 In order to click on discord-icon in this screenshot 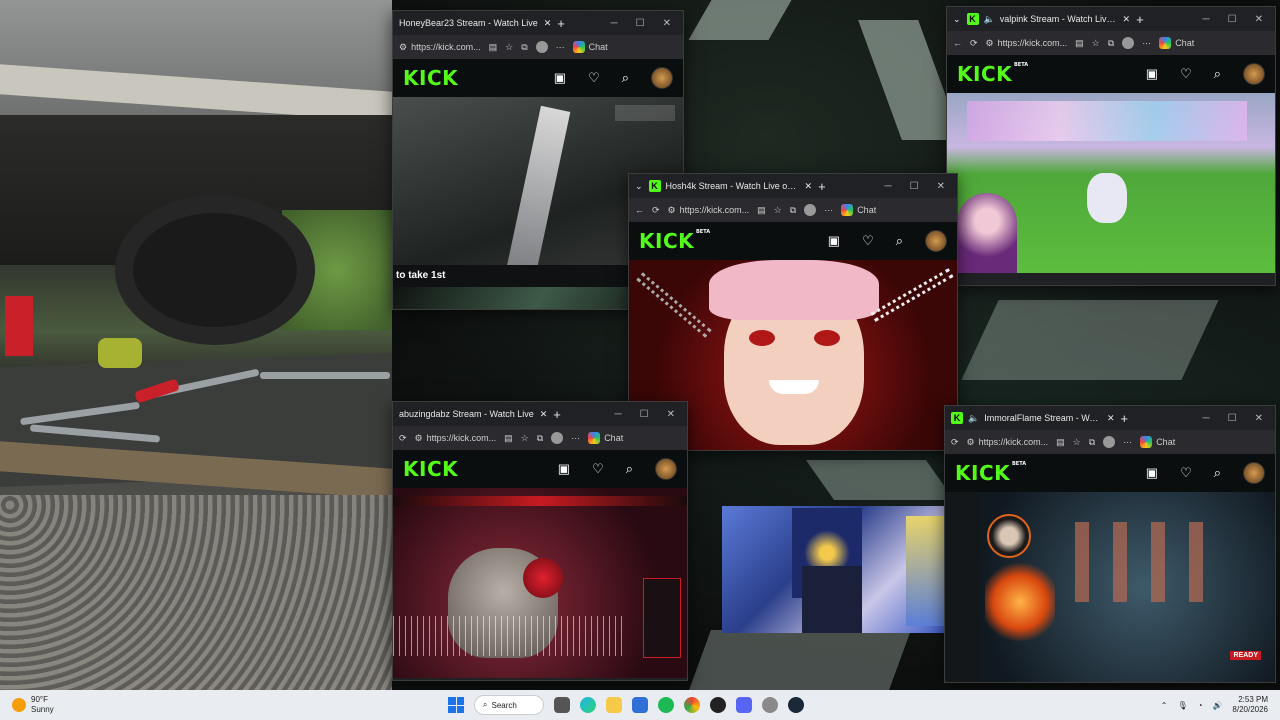, I will do `click(744, 705)`.